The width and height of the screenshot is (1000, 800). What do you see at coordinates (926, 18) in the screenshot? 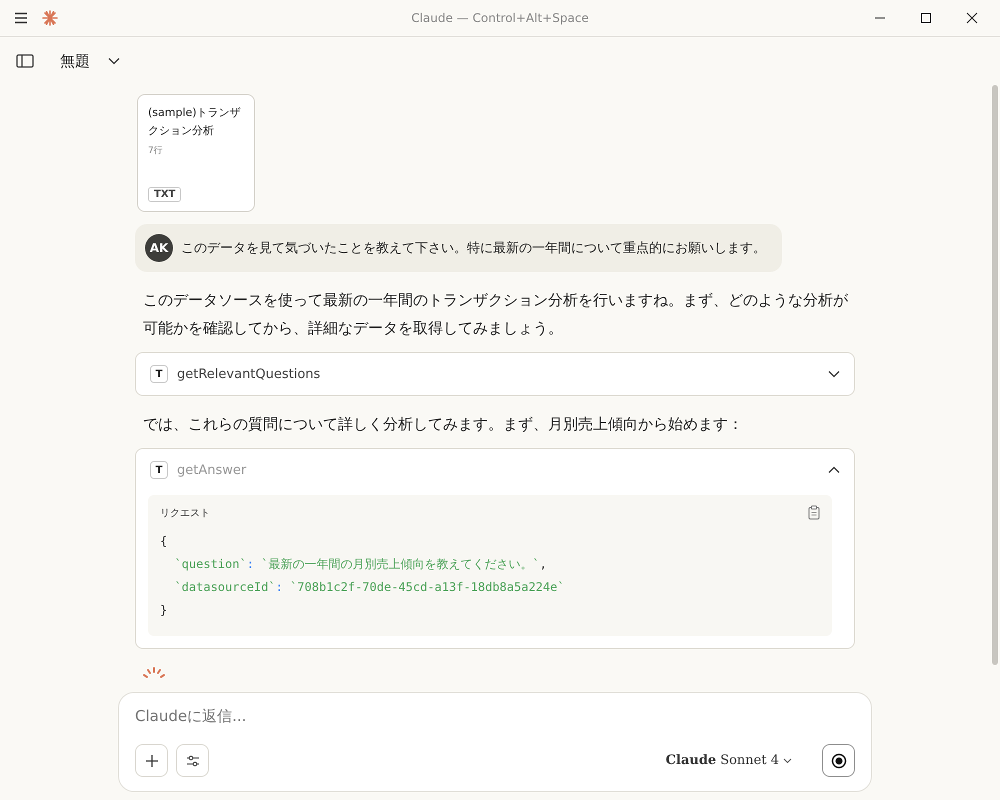
I see `maximize-icon` at bounding box center [926, 18].